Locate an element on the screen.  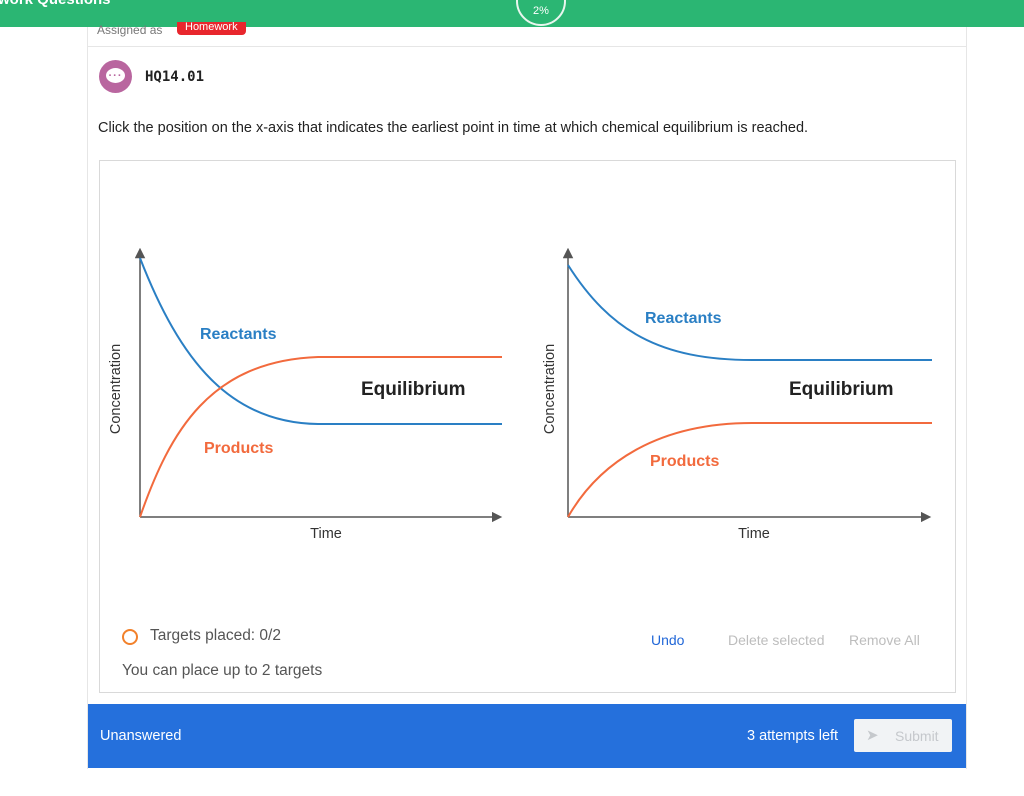
submit-label: Submit is located at coordinates (917, 736).